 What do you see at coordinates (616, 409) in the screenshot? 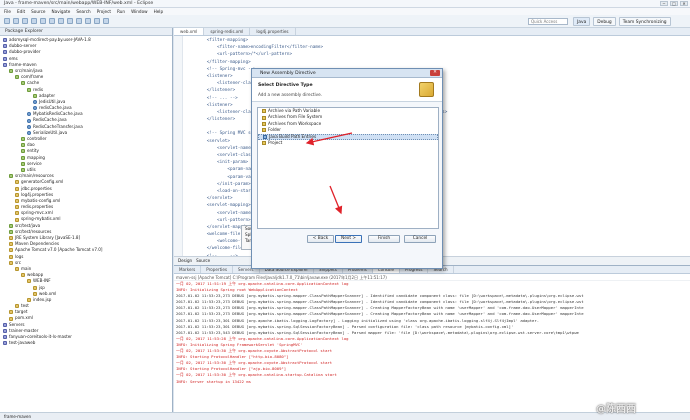
I see `watermark: @陈西西` at bounding box center [616, 409].